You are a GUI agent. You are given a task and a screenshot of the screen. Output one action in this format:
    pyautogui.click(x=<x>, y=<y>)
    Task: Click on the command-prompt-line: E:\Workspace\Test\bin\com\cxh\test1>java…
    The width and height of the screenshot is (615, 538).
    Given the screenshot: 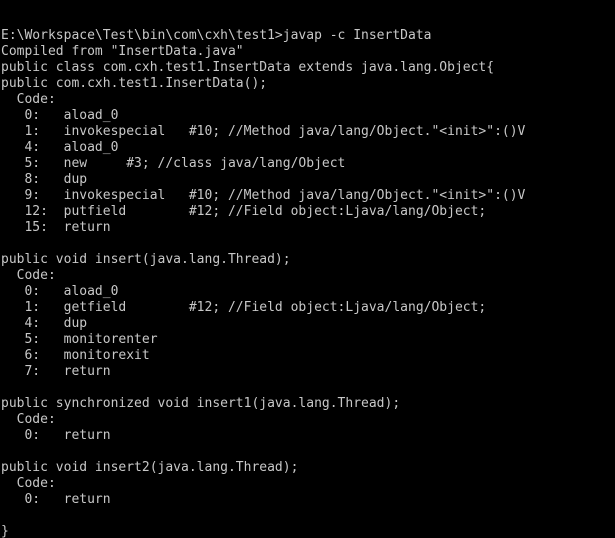 What is the action you would take?
    pyautogui.click(x=216, y=35)
    